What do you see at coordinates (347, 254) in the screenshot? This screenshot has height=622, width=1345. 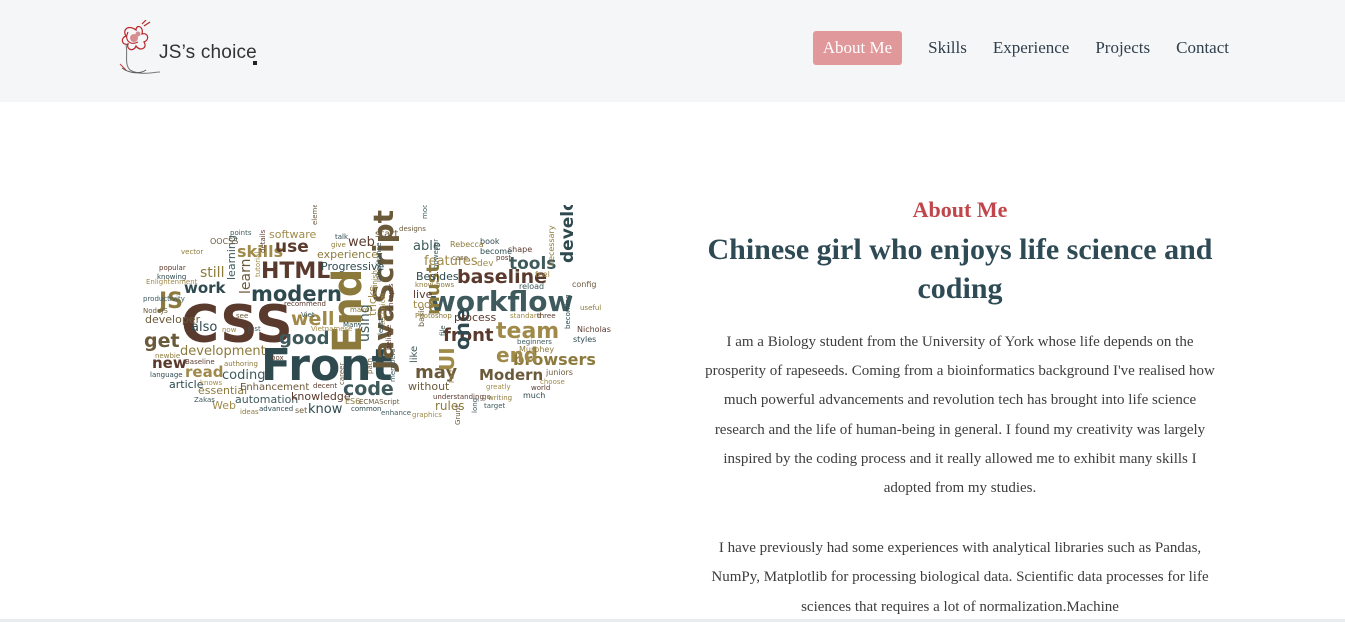 I see `word-cloud-word: experience` at bounding box center [347, 254].